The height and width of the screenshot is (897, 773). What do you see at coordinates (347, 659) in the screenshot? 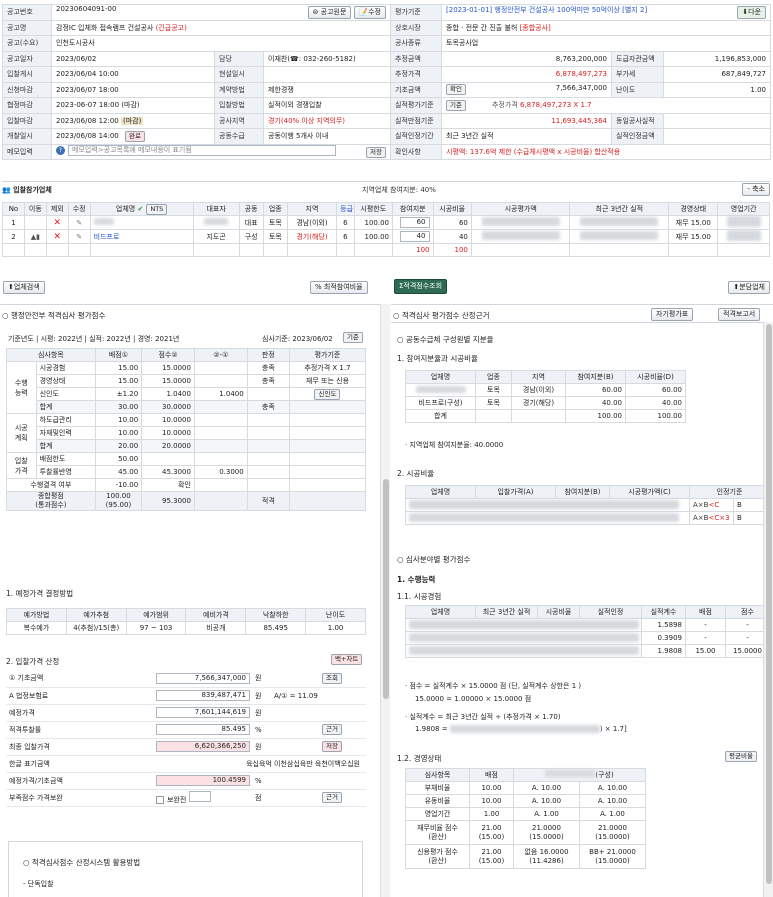
I see `chart-button: 백+차트` at bounding box center [347, 659].